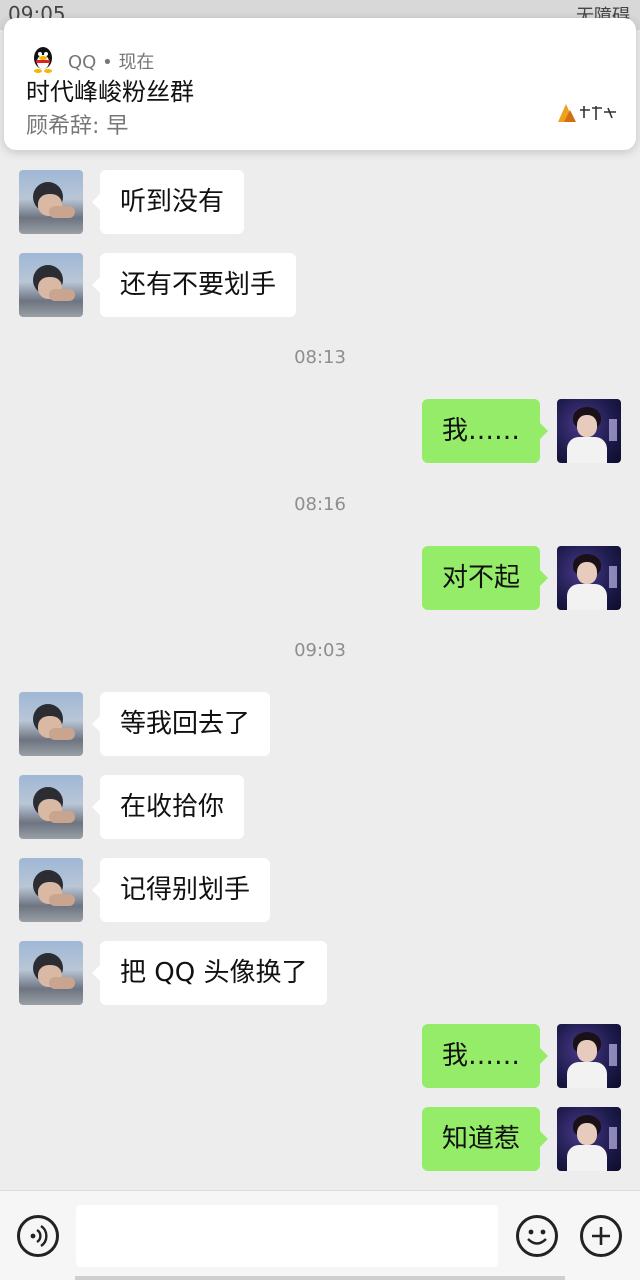 The image size is (640, 1280). What do you see at coordinates (320, 650) in the screenshot?
I see `message-timestamp: 09:03` at bounding box center [320, 650].